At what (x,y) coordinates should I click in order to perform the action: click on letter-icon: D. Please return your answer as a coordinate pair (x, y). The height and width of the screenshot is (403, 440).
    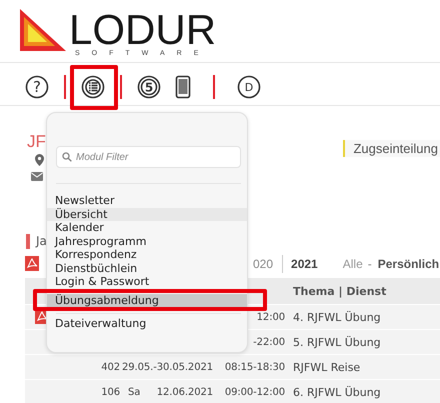
    Looking at the image, I should click on (249, 86).